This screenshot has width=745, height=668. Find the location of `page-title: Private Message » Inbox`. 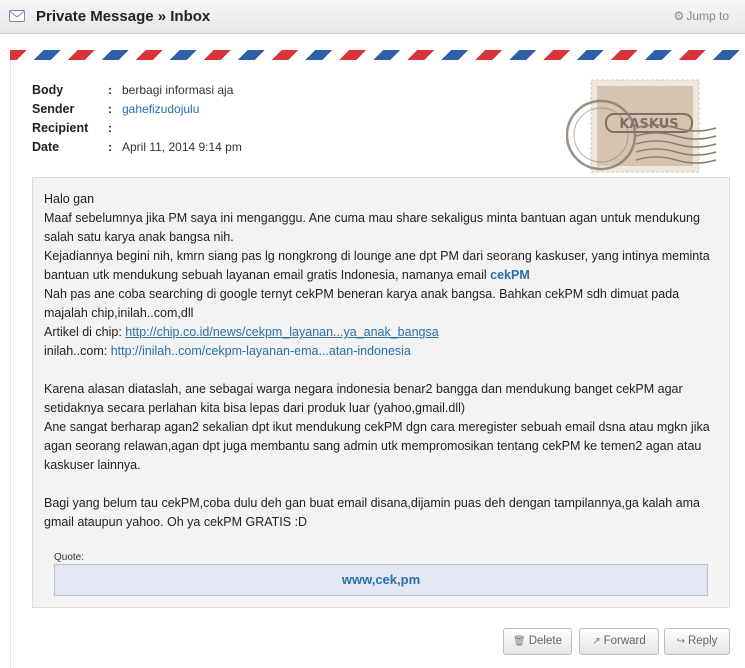

page-title: Private Message » Inbox is located at coordinates (123, 16).